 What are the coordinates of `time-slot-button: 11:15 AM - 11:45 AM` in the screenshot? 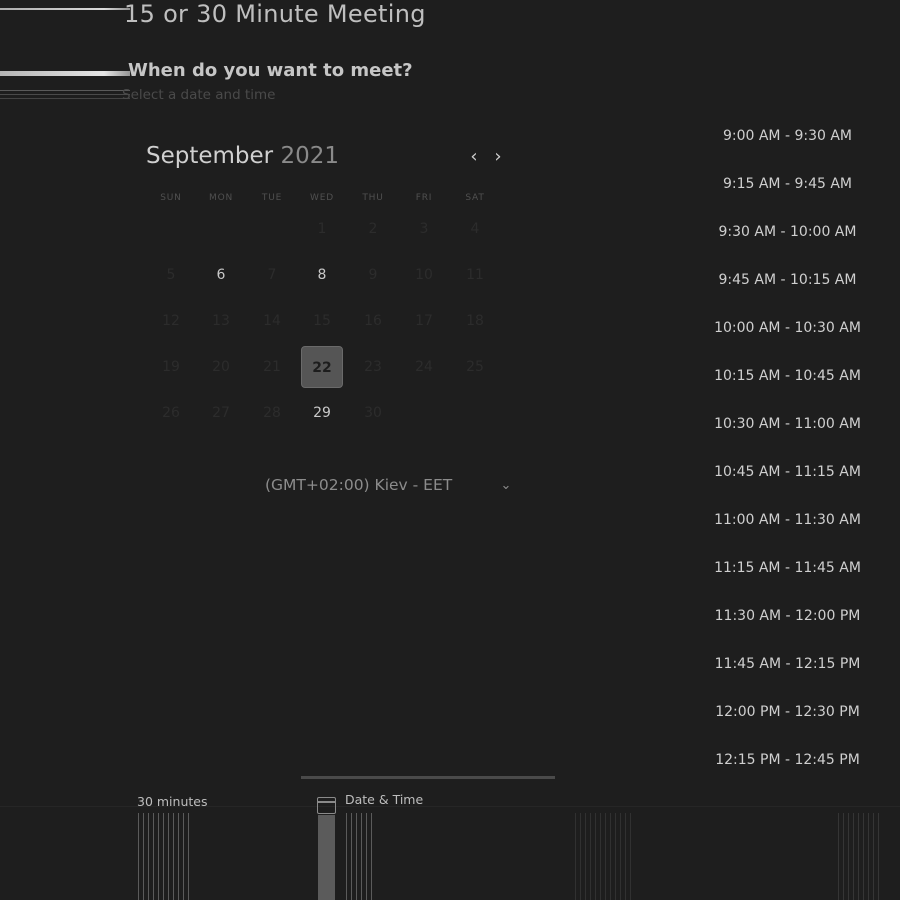 It's located at (787, 568).